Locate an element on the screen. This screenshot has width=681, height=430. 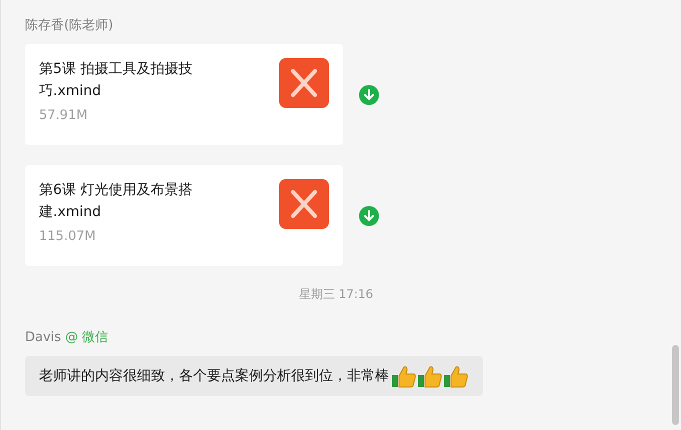
file-card: 第5课 拍摄工具及拍摄技巧.xmind 57.91M is located at coordinates (184, 94).